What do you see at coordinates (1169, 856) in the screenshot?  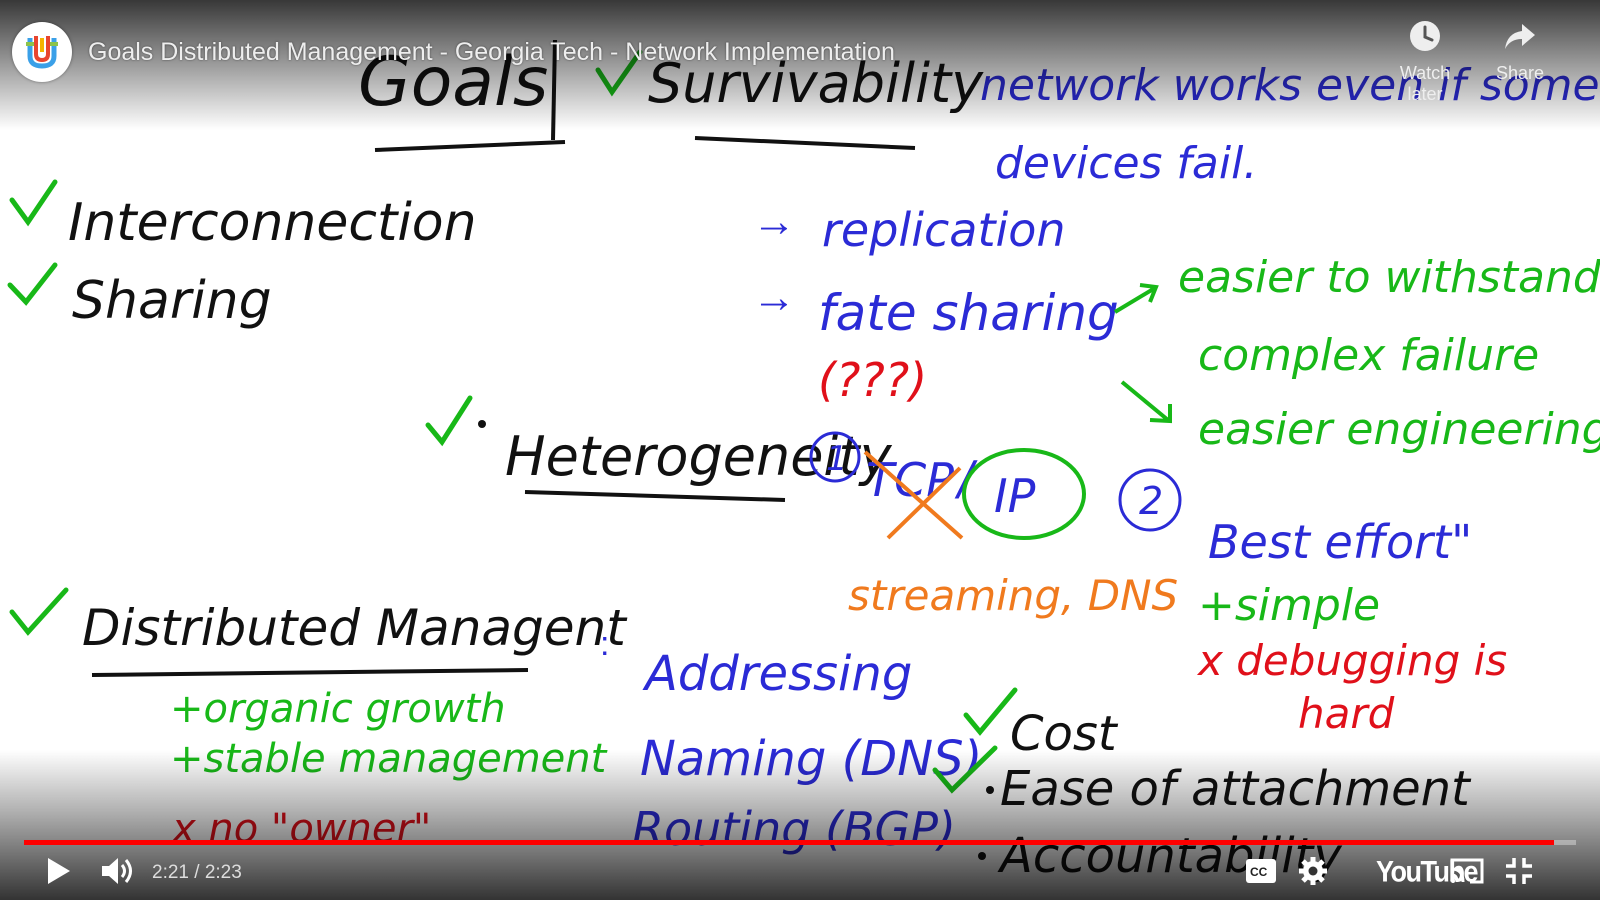 I see `wb-accountability: Accountability` at bounding box center [1169, 856].